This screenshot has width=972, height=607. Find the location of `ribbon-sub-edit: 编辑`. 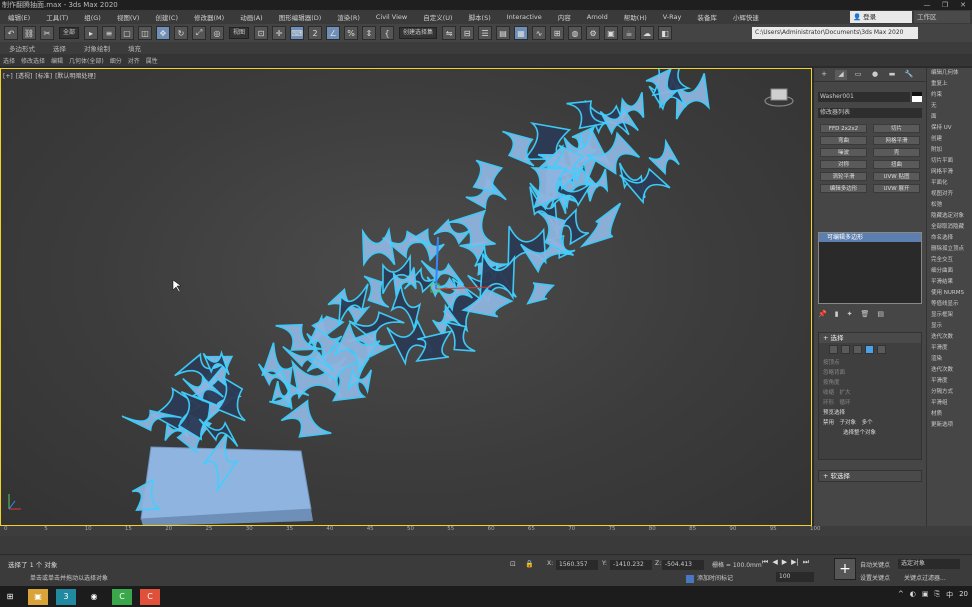

ribbon-sub-edit: 编辑 is located at coordinates (57, 60).